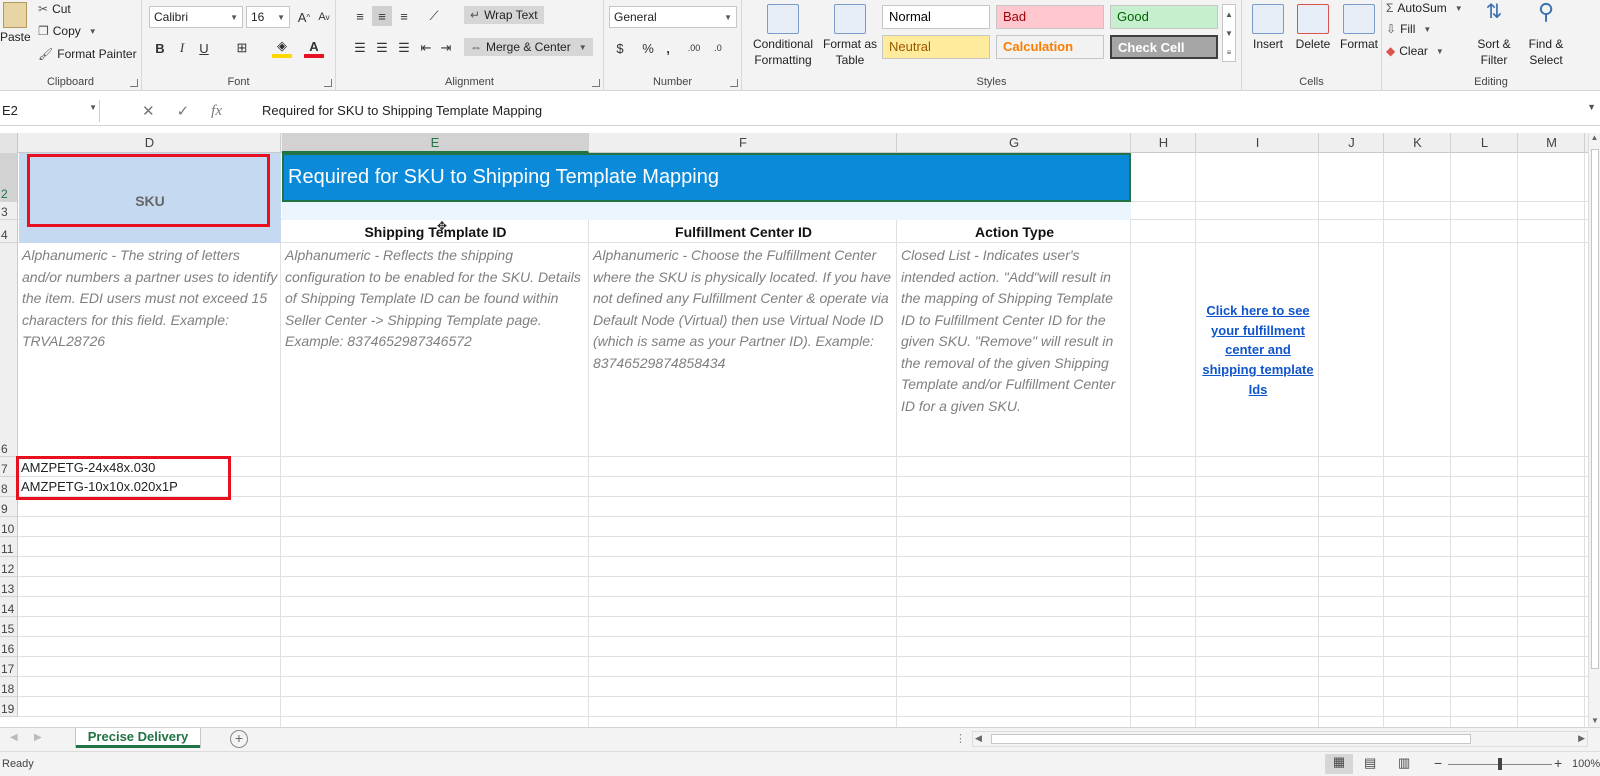 This screenshot has height=776, width=1600. I want to click on zoom-slider, so click(1500, 764).